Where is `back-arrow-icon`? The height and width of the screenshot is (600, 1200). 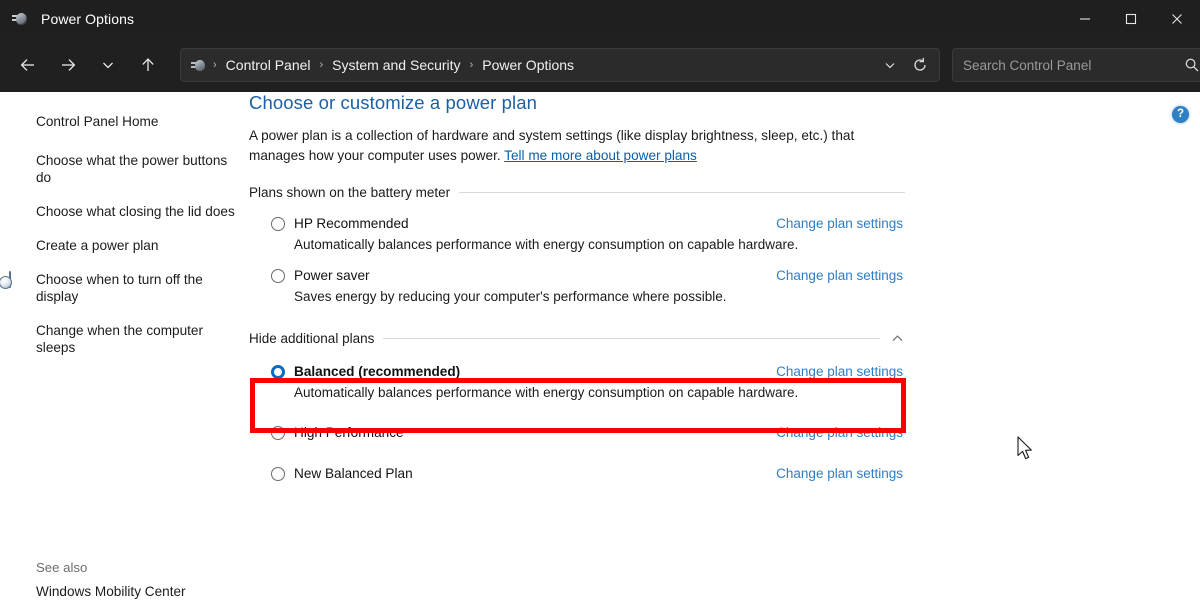 back-arrow-icon is located at coordinates (28, 65).